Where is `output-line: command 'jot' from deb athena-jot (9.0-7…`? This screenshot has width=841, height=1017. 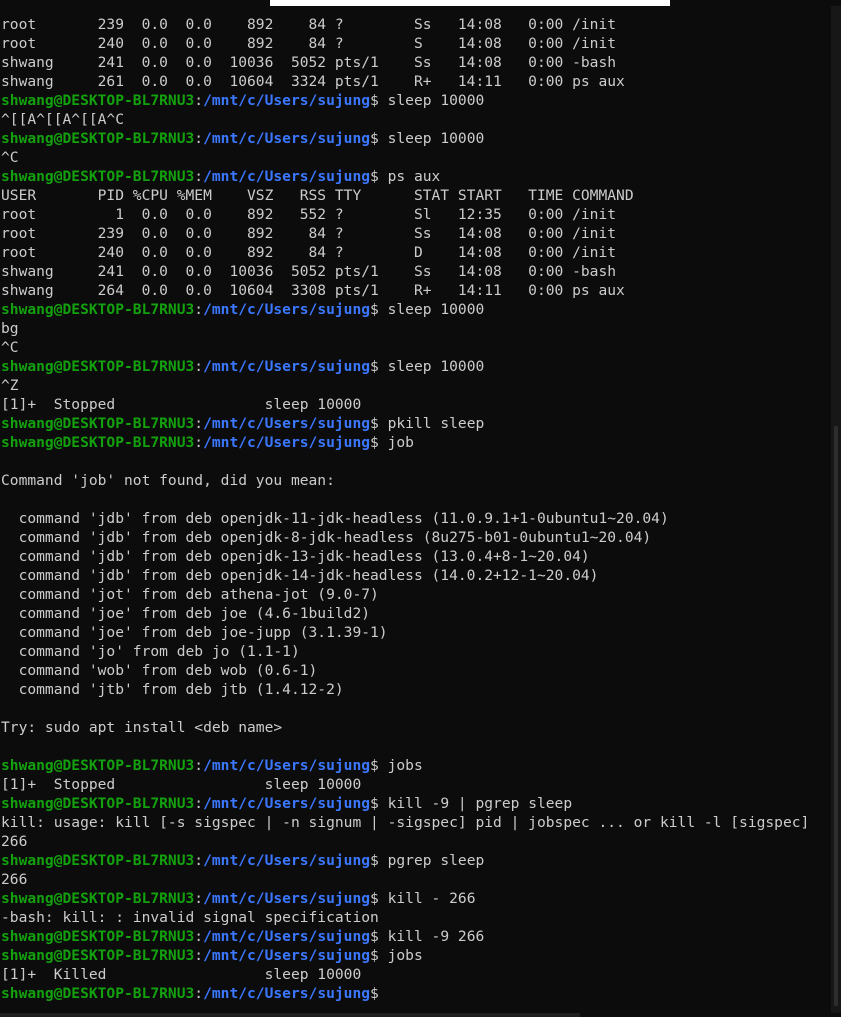 output-line: command 'jot' from deb athena-jot (9.0-7… is located at coordinates (190, 594).